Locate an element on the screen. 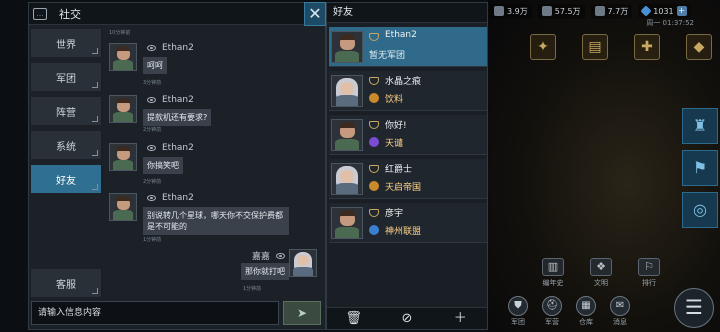 This screenshot has width=720, height=332. menu-button: ☰ is located at coordinates (694, 308).